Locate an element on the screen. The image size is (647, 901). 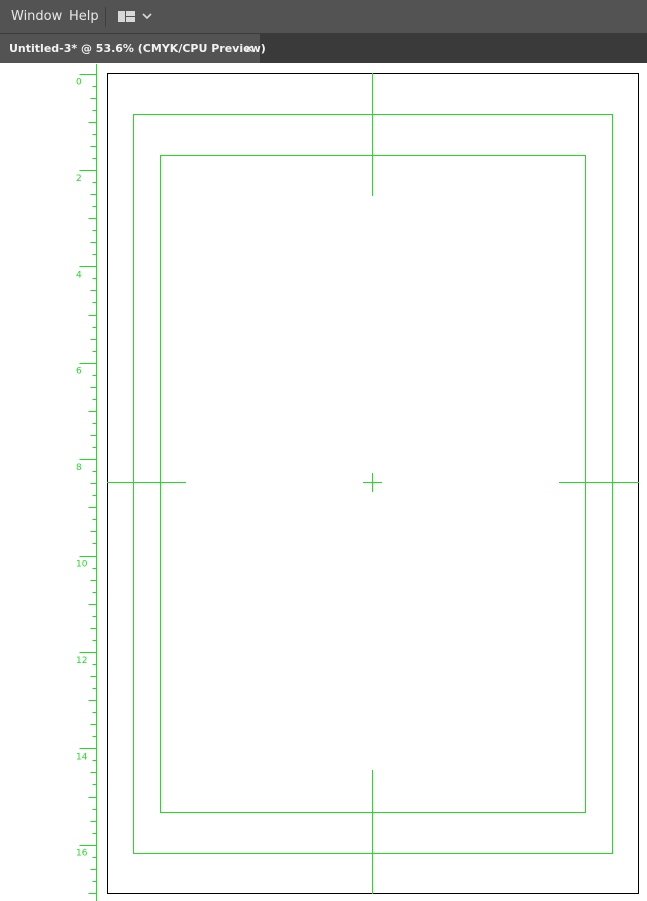
document-tab-bar: Untitled-3* @ 53.6% (CMYK/CPU Preview) × is located at coordinates (323, 48).